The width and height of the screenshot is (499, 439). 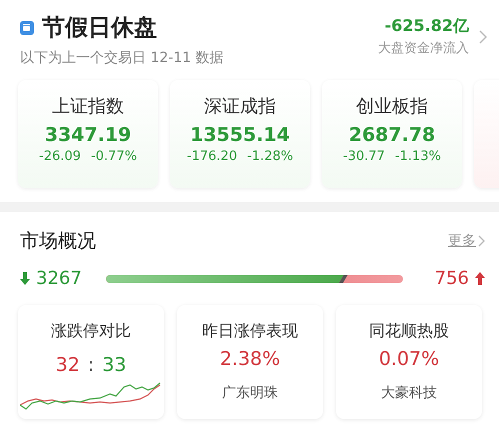 What do you see at coordinates (409, 393) in the screenshot?
I see `stock-name: 大豪科技` at bounding box center [409, 393].